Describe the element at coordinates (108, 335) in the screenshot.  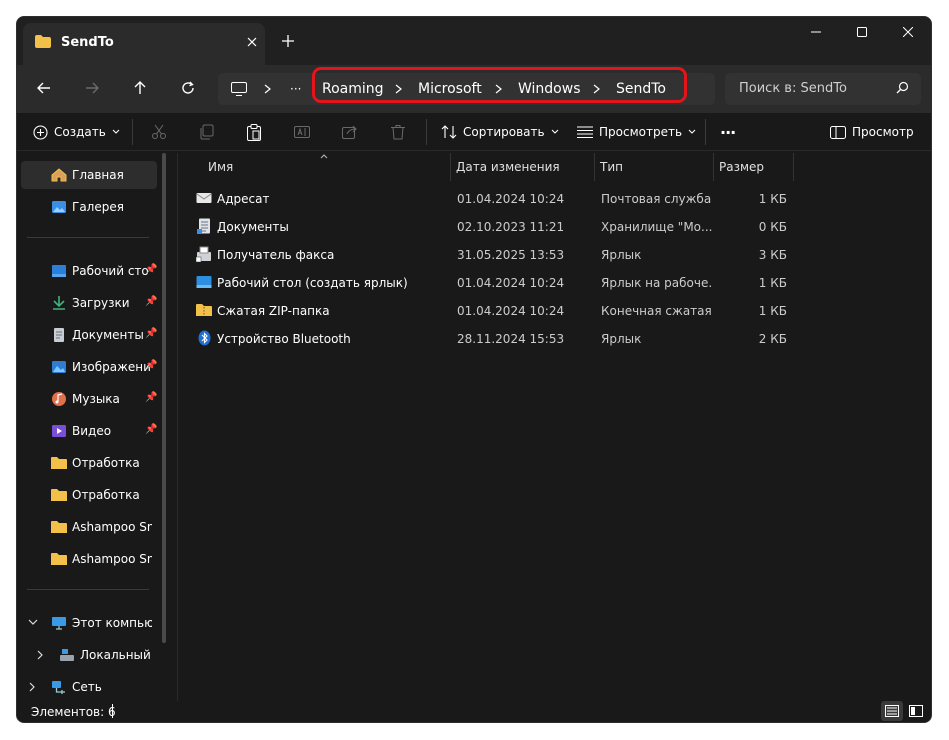
I see `sidebar-item-label: Документы` at that location.